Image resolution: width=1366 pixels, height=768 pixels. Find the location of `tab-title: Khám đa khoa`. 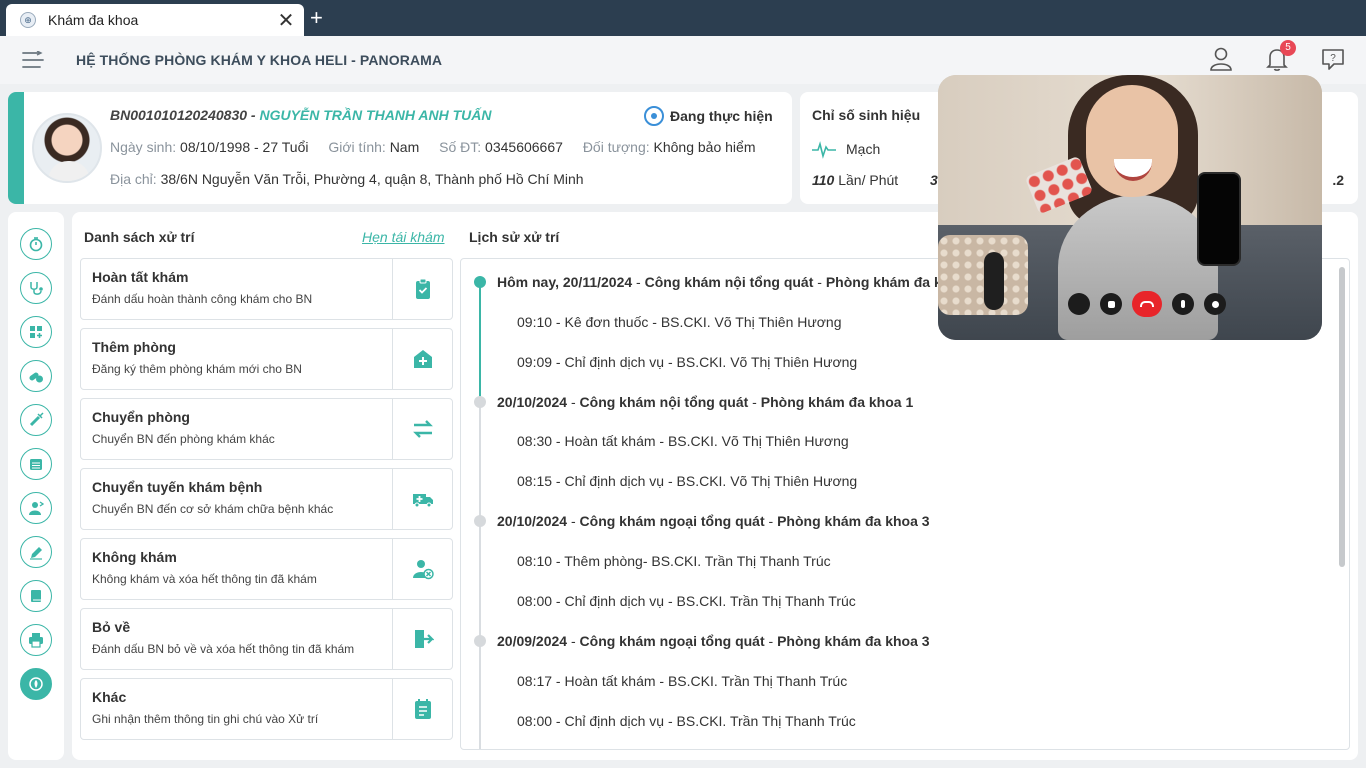

tab-title: Khám đa khoa is located at coordinates (93, 20).